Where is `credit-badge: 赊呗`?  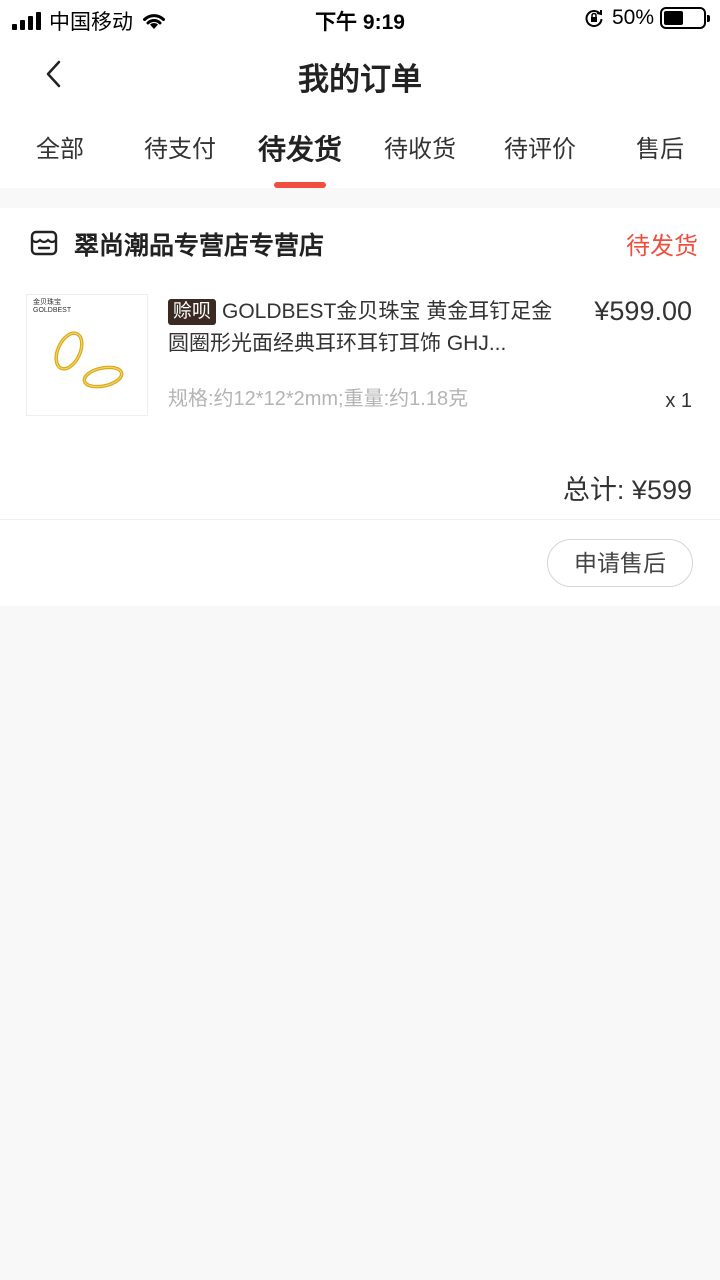
credit-badge: 赊呗 is located at coordinates (192, 312).